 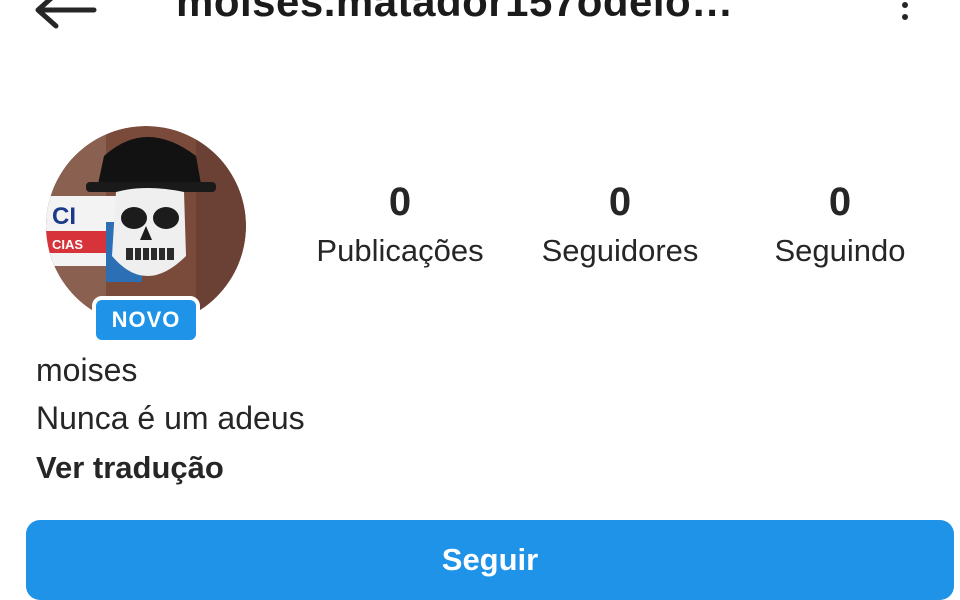 I want to click on stat-followers: 0 Seguidores, so click(x=620, y=224).